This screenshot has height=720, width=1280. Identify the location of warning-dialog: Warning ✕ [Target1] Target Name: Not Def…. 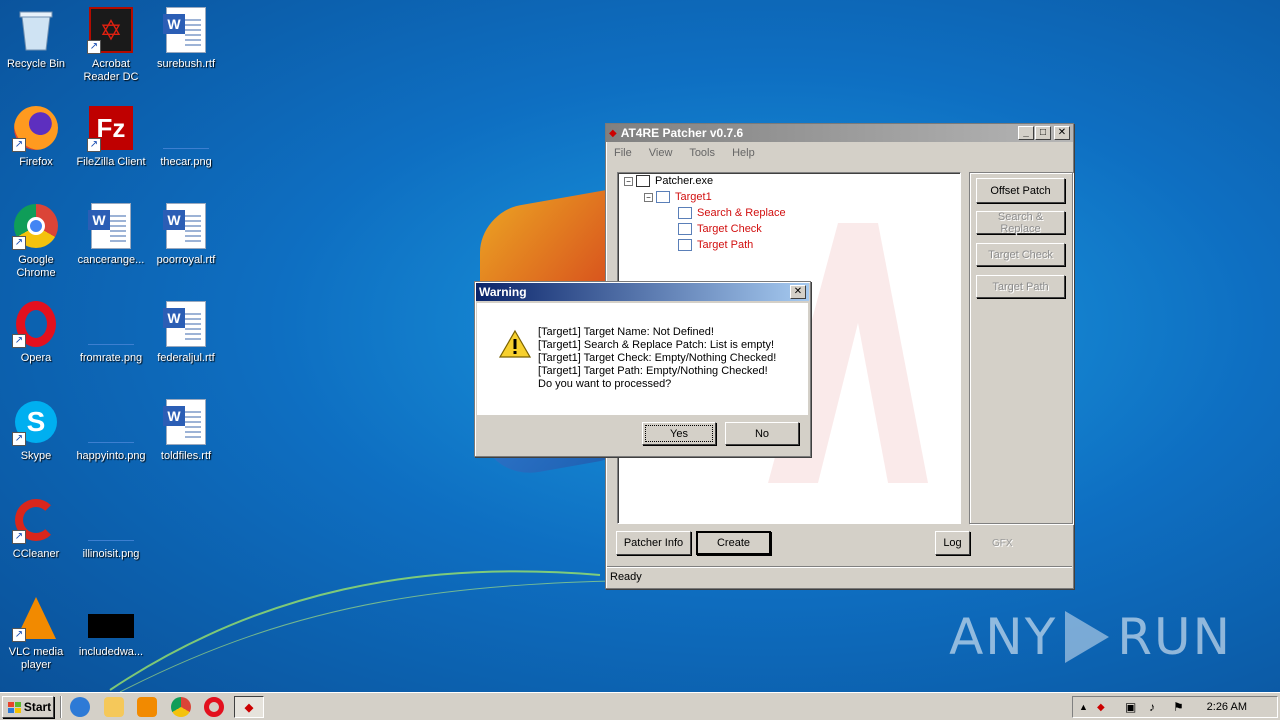
(642, 369).